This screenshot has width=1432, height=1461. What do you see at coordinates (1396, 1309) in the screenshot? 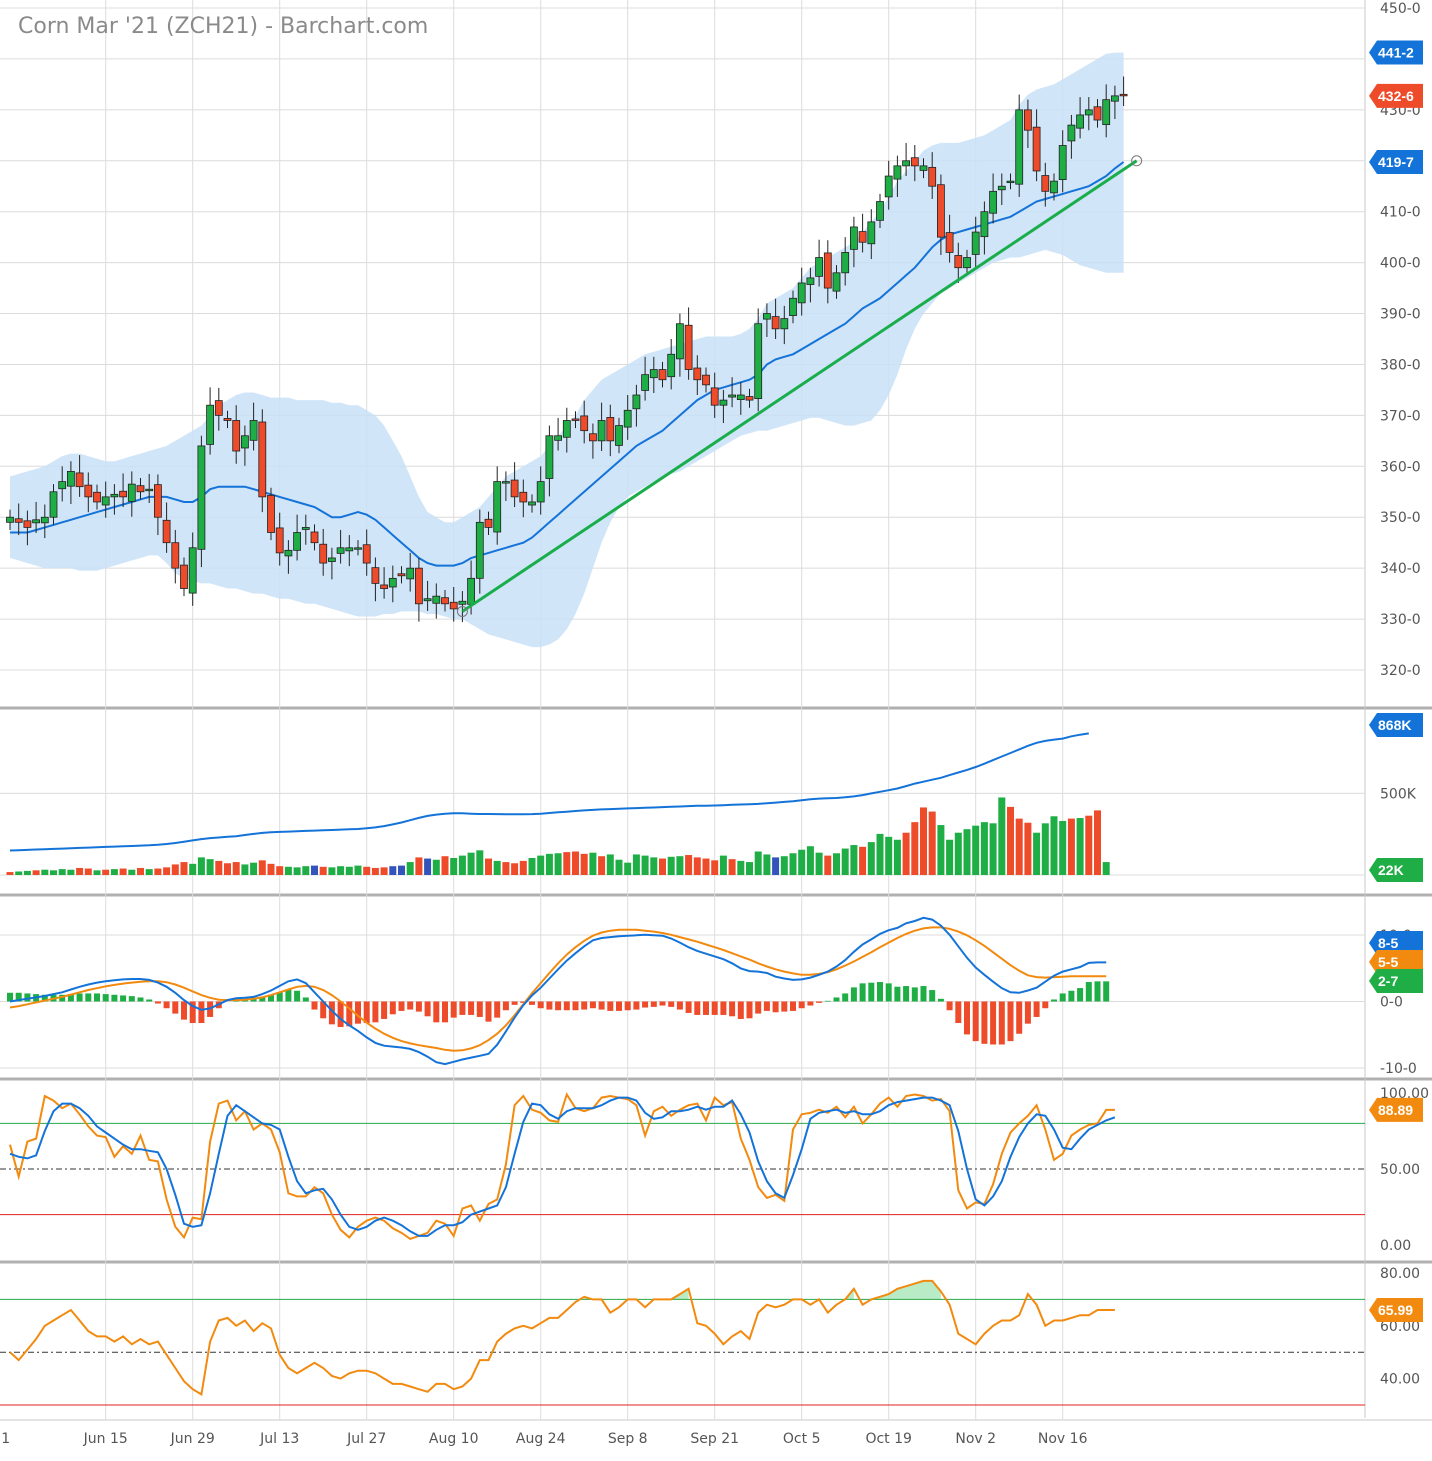
I see `rsi-badge: 65.99` at bounding box center [1396, 1309].